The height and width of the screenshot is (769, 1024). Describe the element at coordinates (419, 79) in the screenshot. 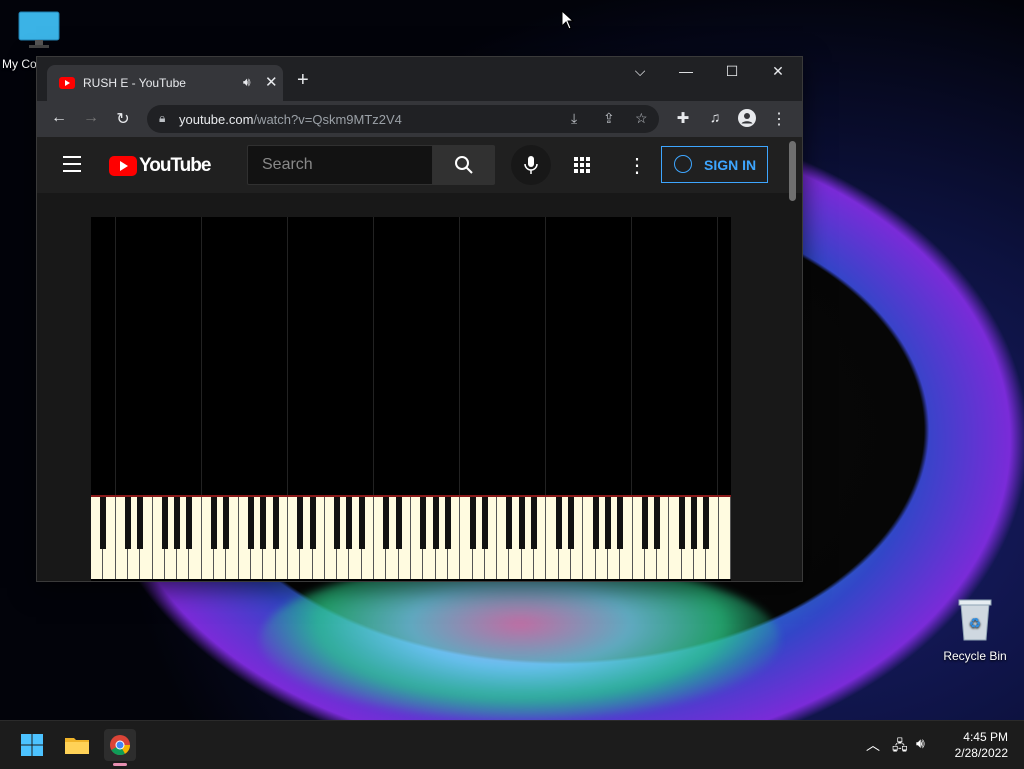

I see `tab-strip: RUSH E - YouTube 🔊︎ ✕ + ⌵ — ☐ ✕` at that location.